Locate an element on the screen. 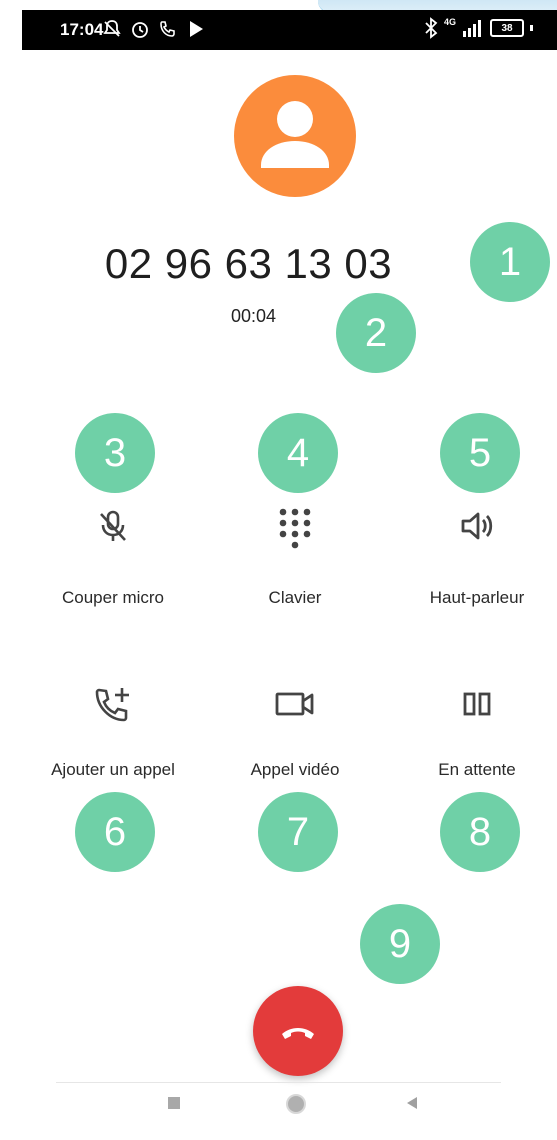  video-call-label: Appel vidéo is located at coordinates (295, 769).